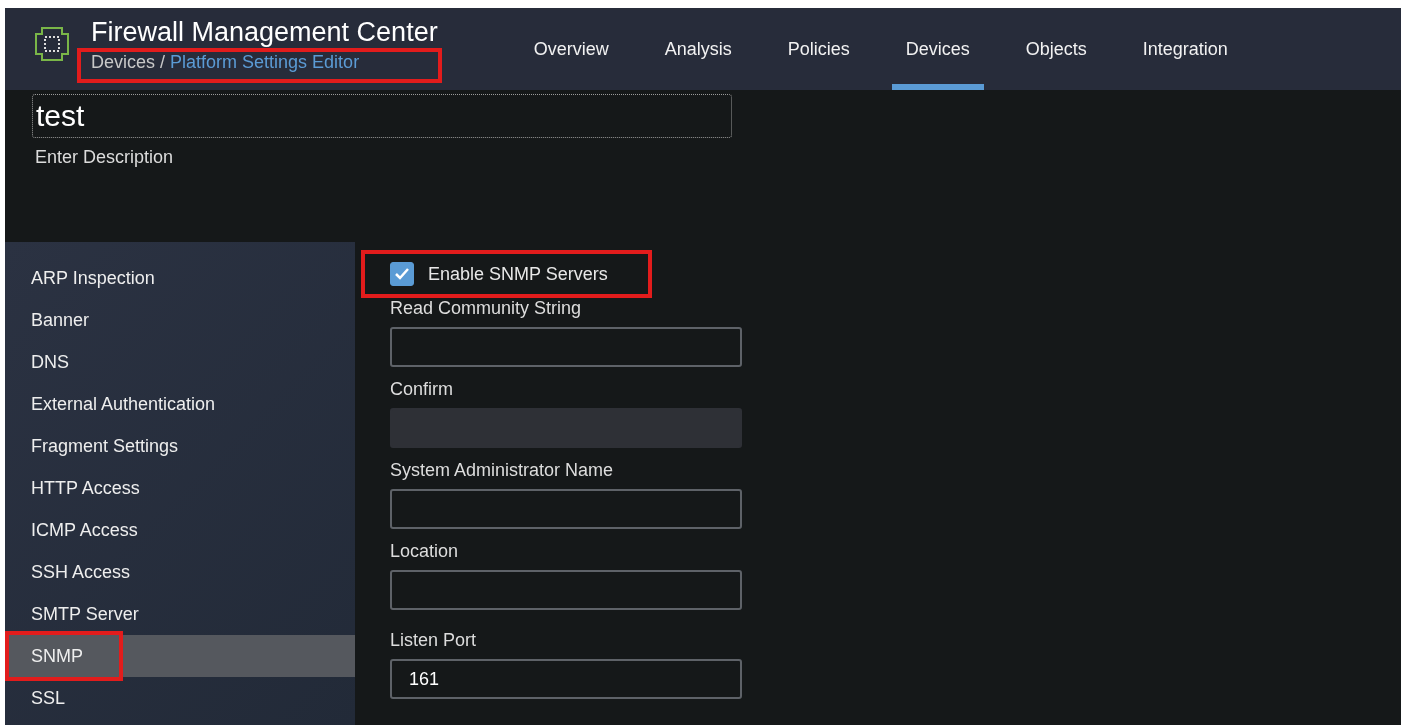 This screenshot has height=725, width=1406. Describe the element at coordinates (180, 320) in the screenshot. I see `sidebar-item: Banner` at that location.